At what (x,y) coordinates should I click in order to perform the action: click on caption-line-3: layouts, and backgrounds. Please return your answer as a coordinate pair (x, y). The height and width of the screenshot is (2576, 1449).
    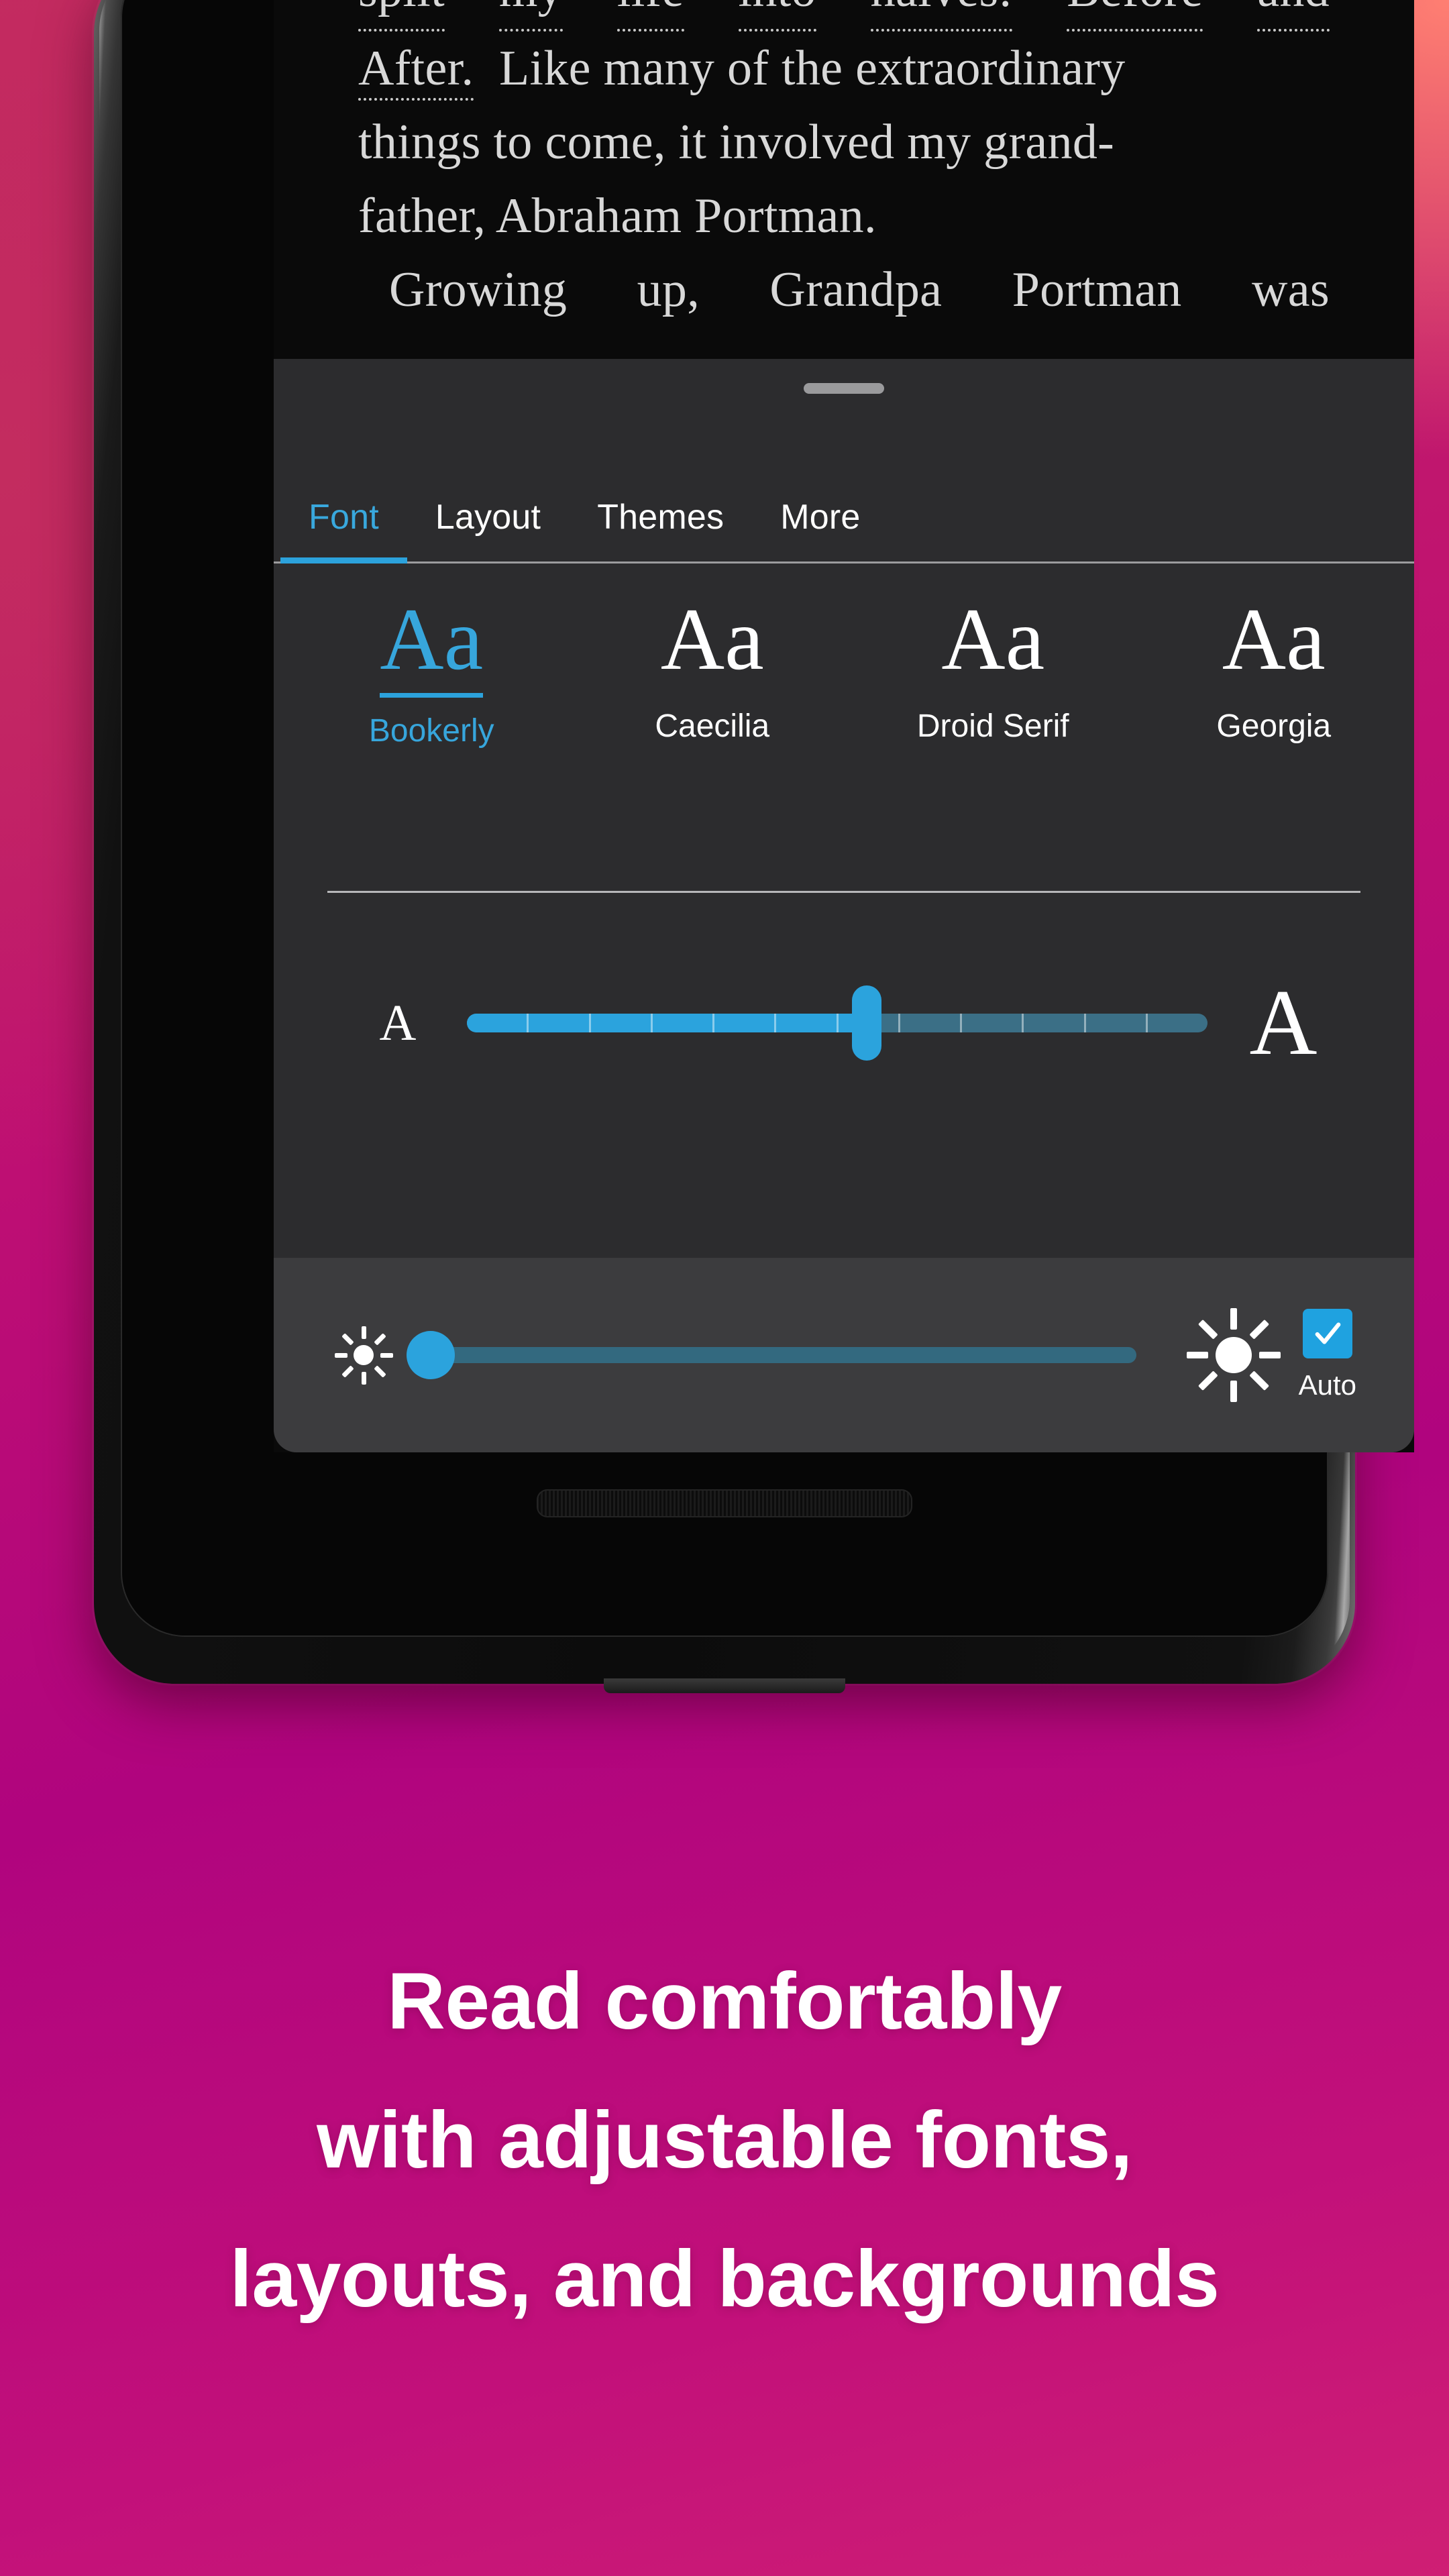
    Looking at the image, I should click on (724, 2279).